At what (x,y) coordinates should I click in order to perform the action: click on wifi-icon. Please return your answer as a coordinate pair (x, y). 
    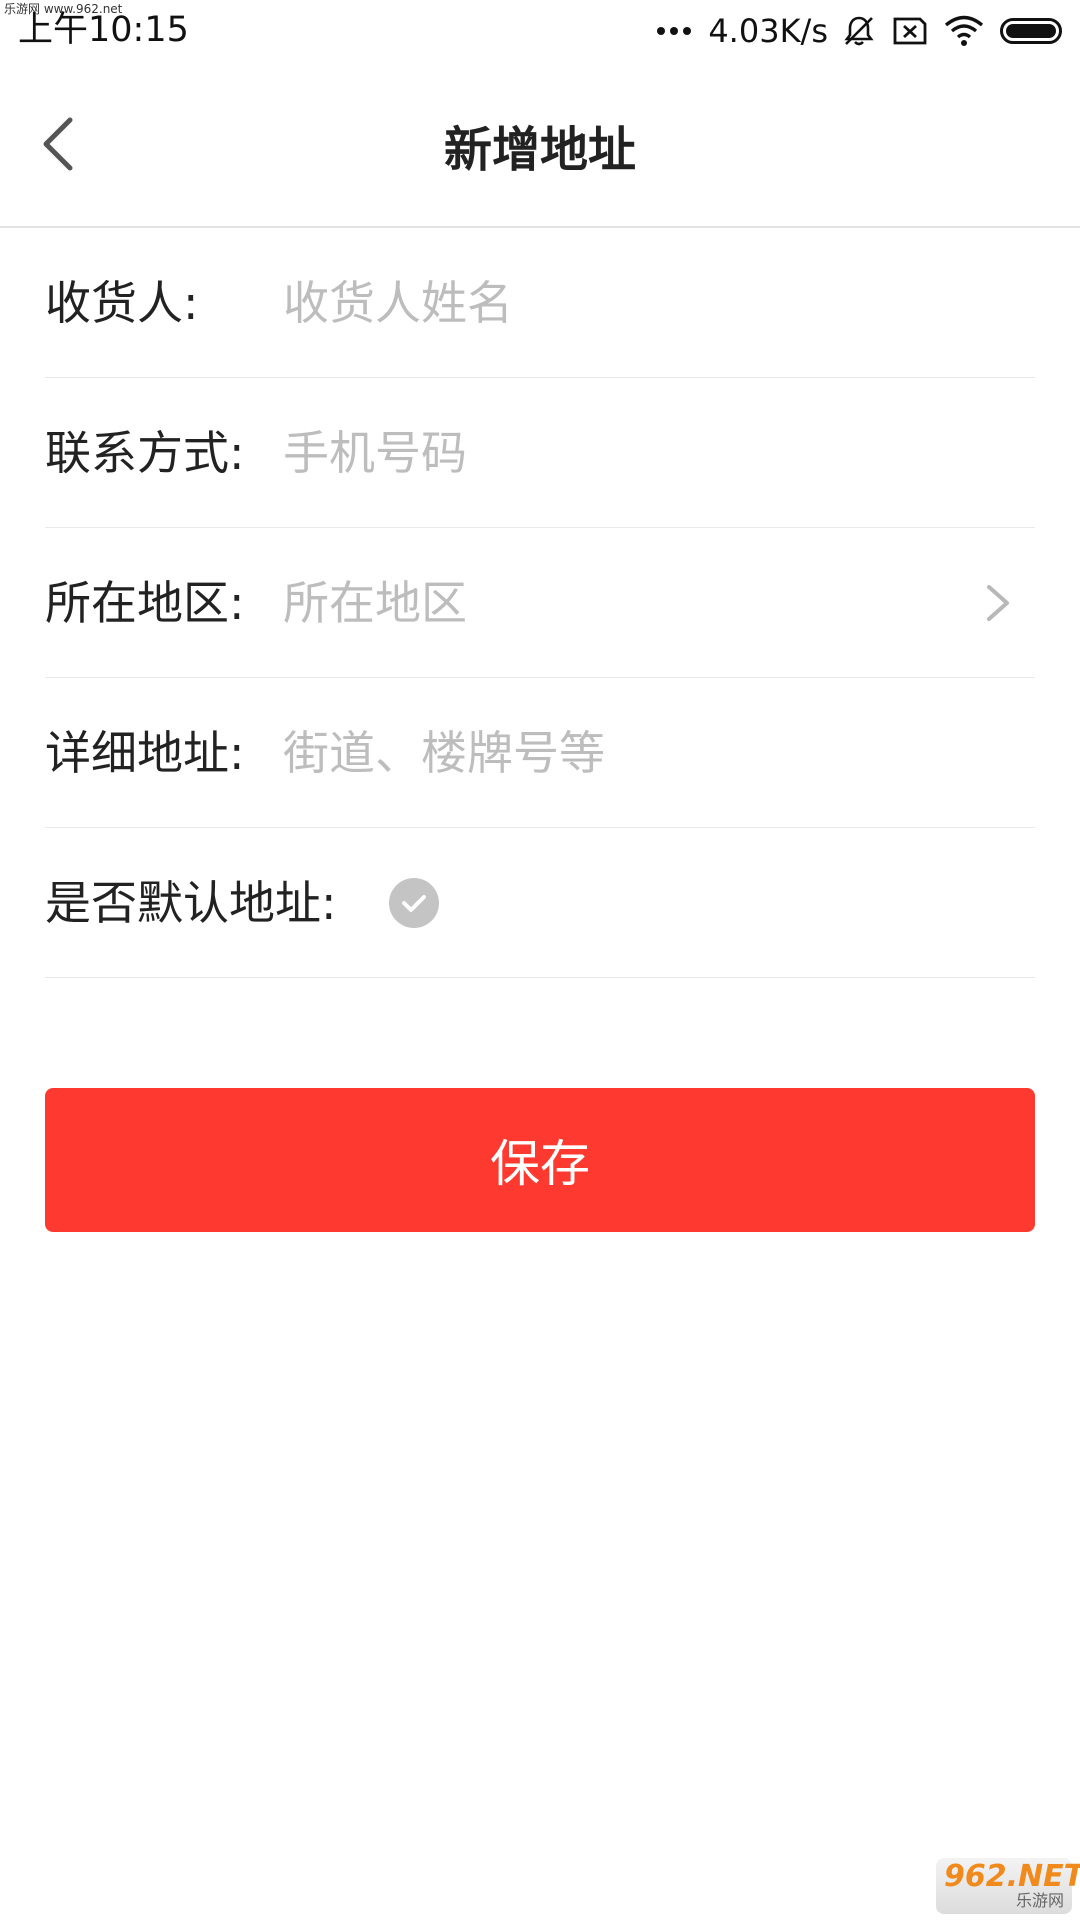
    Looking at the image, I should click on (964, 31).